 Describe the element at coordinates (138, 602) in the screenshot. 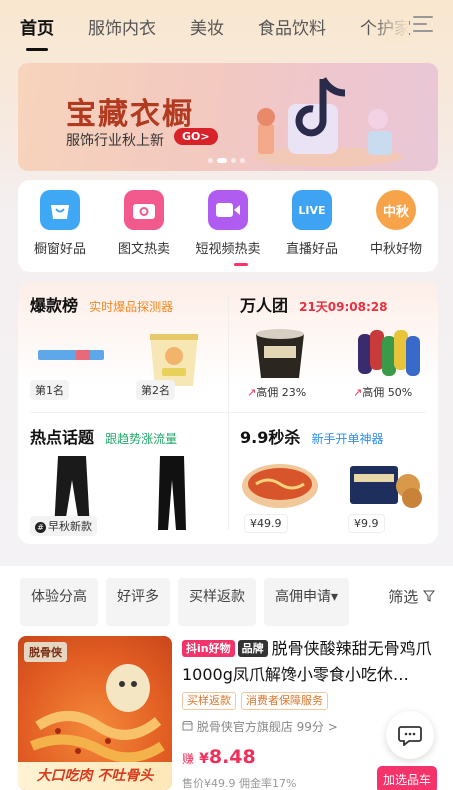

I see `filter-chip: 好评多` at that location.